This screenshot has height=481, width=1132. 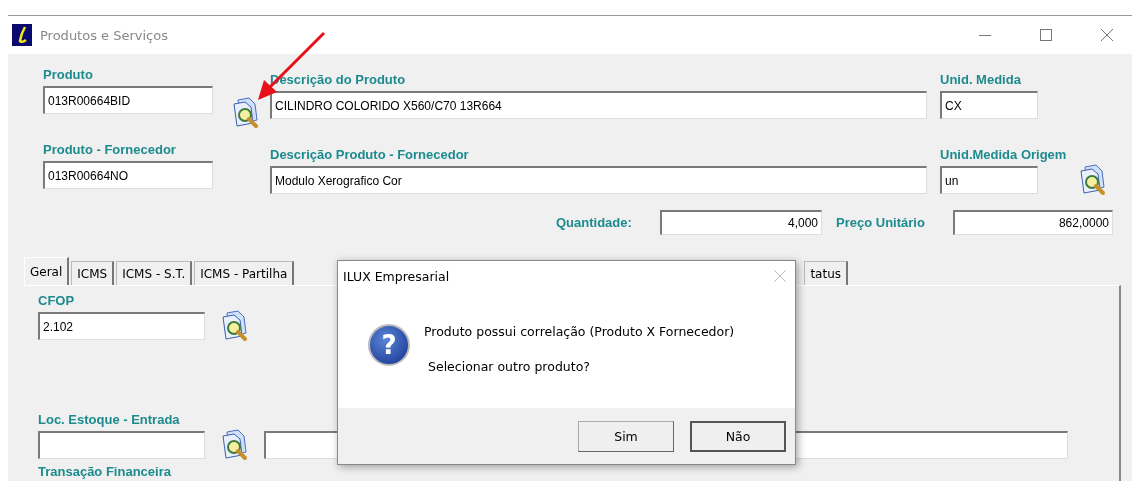 What do you see at coordinates (598, 180) in the screenshot?
I see `supplier-description-field: Modulo Xerografico Cor` at bounding box center [598, 180].